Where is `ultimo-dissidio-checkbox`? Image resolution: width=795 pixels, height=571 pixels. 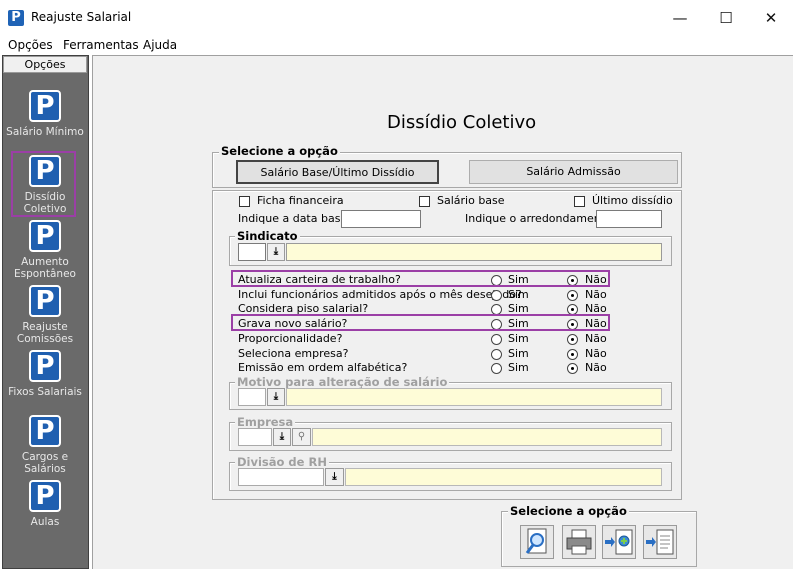 ultimo-dissidio-checkbox is located at coordinates (579, 201).